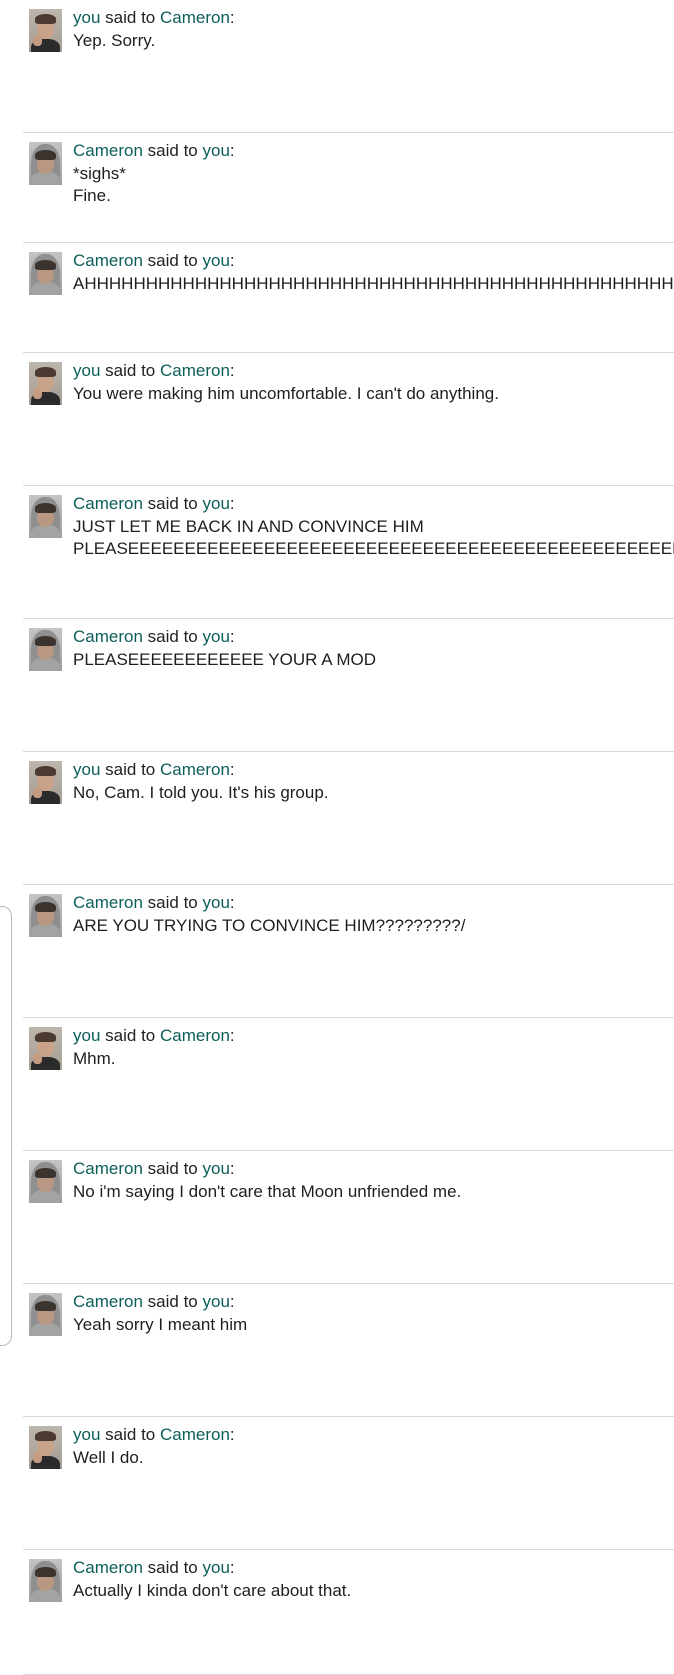 This screenshot has width=674, height=1675. I want to click on message-body: Well I do., so click(108, 1458).